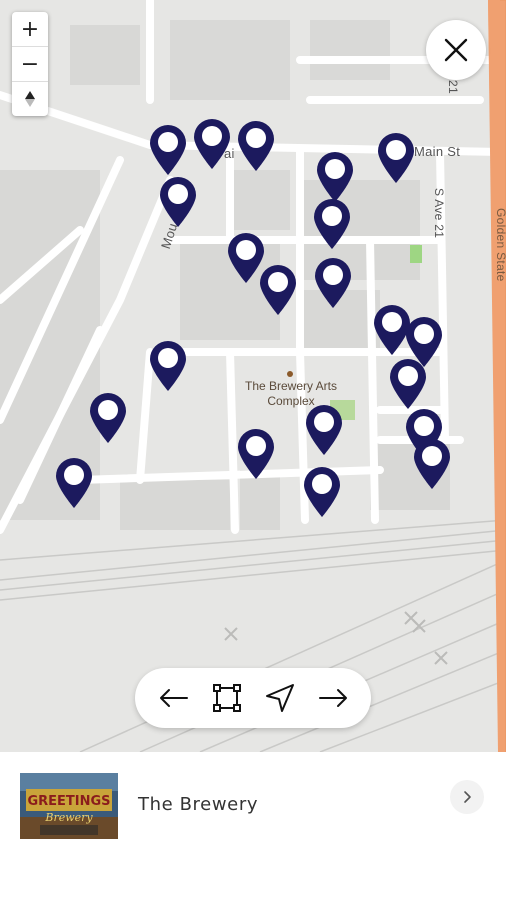 This screenshot has width=506, height=900. I want to click on fit-bounds-button, so click(227, 698).